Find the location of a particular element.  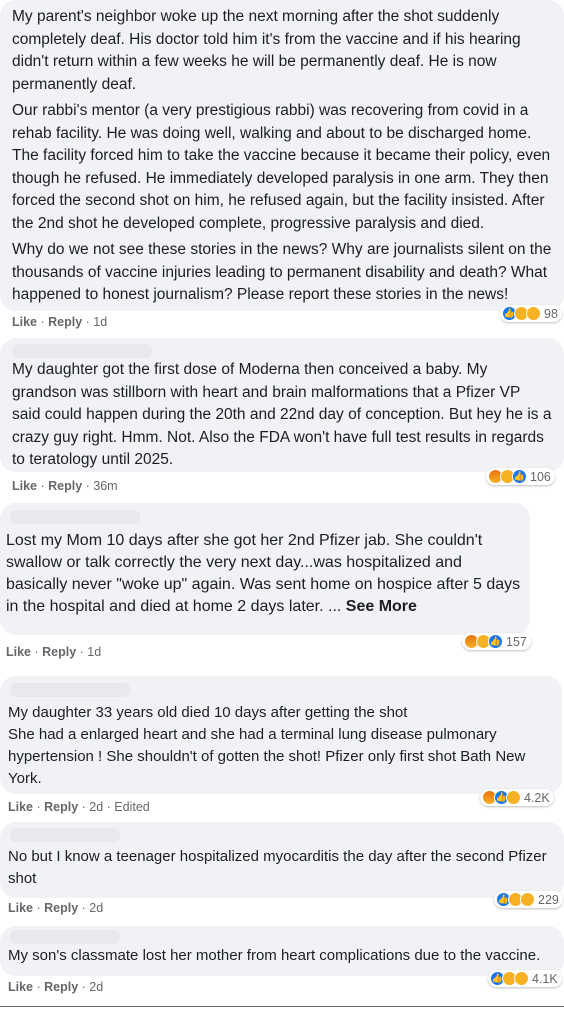

comment-3-actions: Like · Reply · 1d is located at coordinates (54, 652).